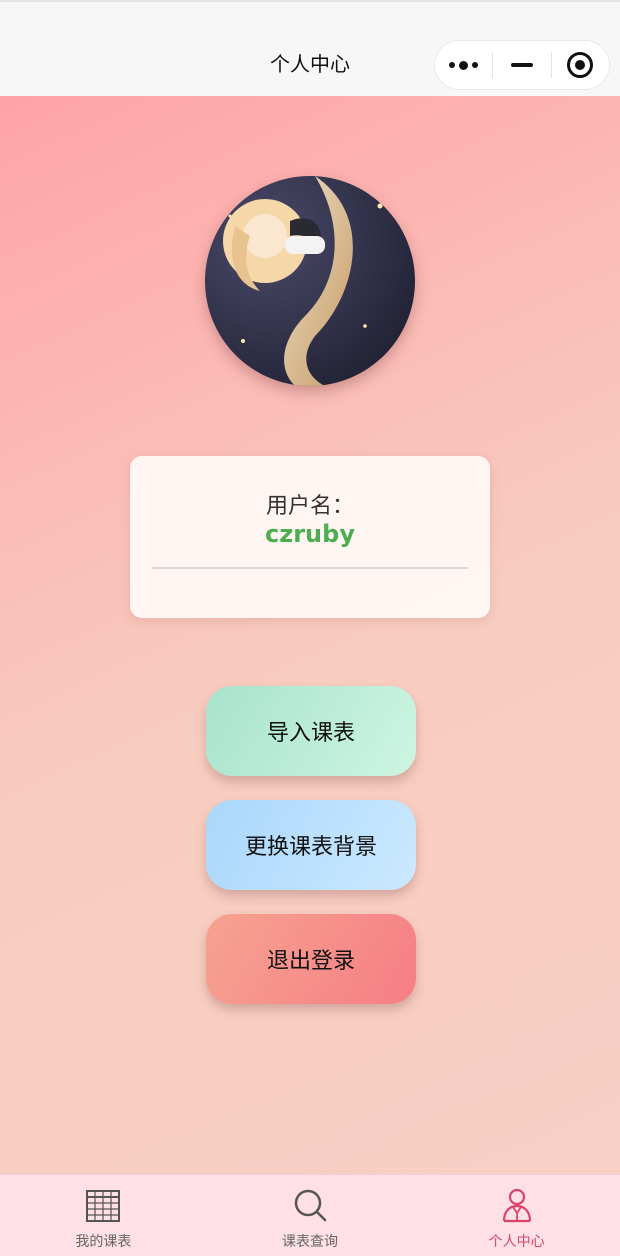 Image resolution: width=620 pixels, height=1256 pixels. I want to click on minimize-icon, so click(521, 65).